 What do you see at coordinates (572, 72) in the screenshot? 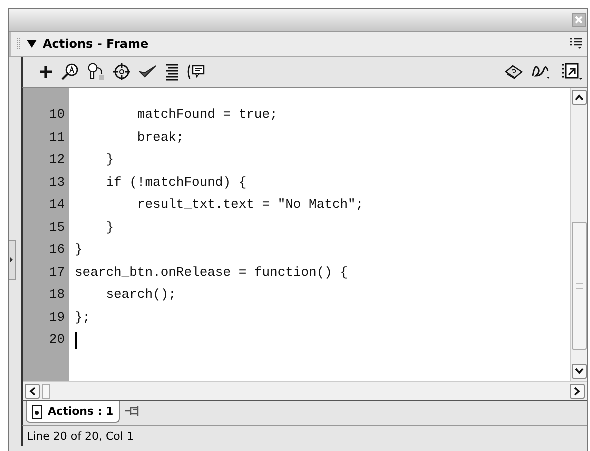
I see `script-window-icon` at bounding box center [572, 72].